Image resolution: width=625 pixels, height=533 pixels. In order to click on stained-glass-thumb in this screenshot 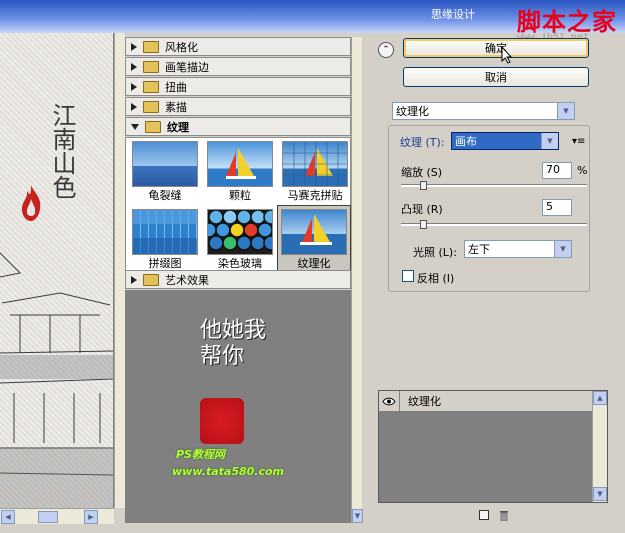, I will do `click(240, 232)`.